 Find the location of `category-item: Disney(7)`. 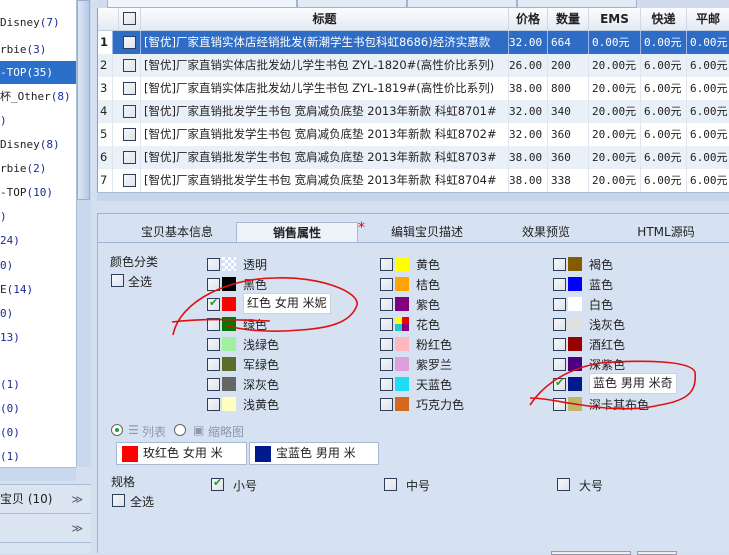

category-item: Disney(7) is located at coordinates (38, 22).